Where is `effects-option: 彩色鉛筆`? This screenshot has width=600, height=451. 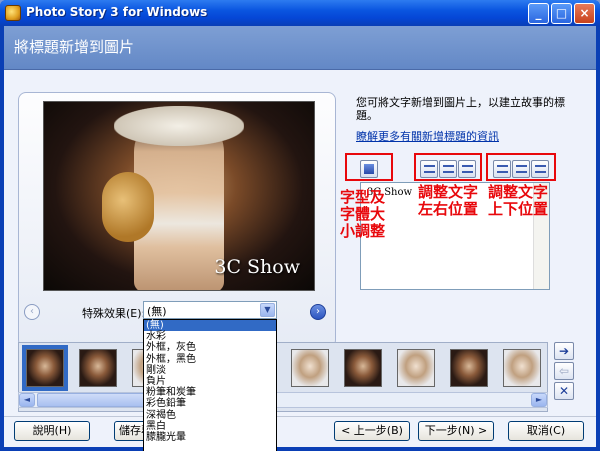 effects-option: 彩色鉛筆 is located at coordinates (210, 403).